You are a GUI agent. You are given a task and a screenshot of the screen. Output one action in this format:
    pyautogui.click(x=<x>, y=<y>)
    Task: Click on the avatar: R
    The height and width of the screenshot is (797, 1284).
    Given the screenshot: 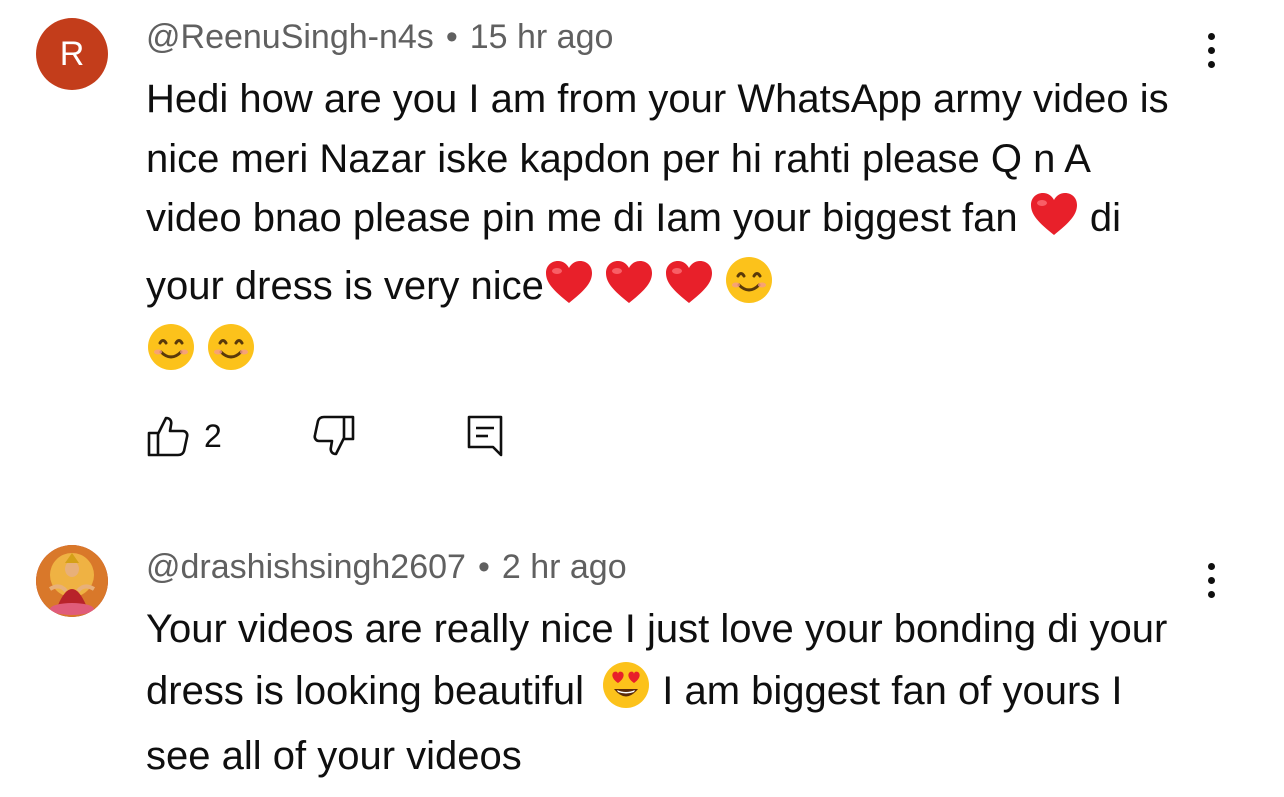 What is the action you would take?
    pyautogui.click(x=72, y=54)
    